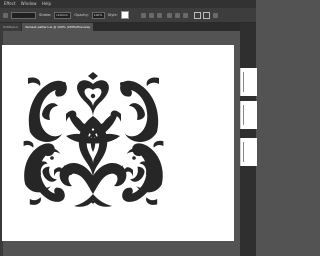 This screenshot has height=256, width=320. I want to click on tab-damask: damask pattern.ai @ 100% (CMYK/Preview), so click(57, 27).